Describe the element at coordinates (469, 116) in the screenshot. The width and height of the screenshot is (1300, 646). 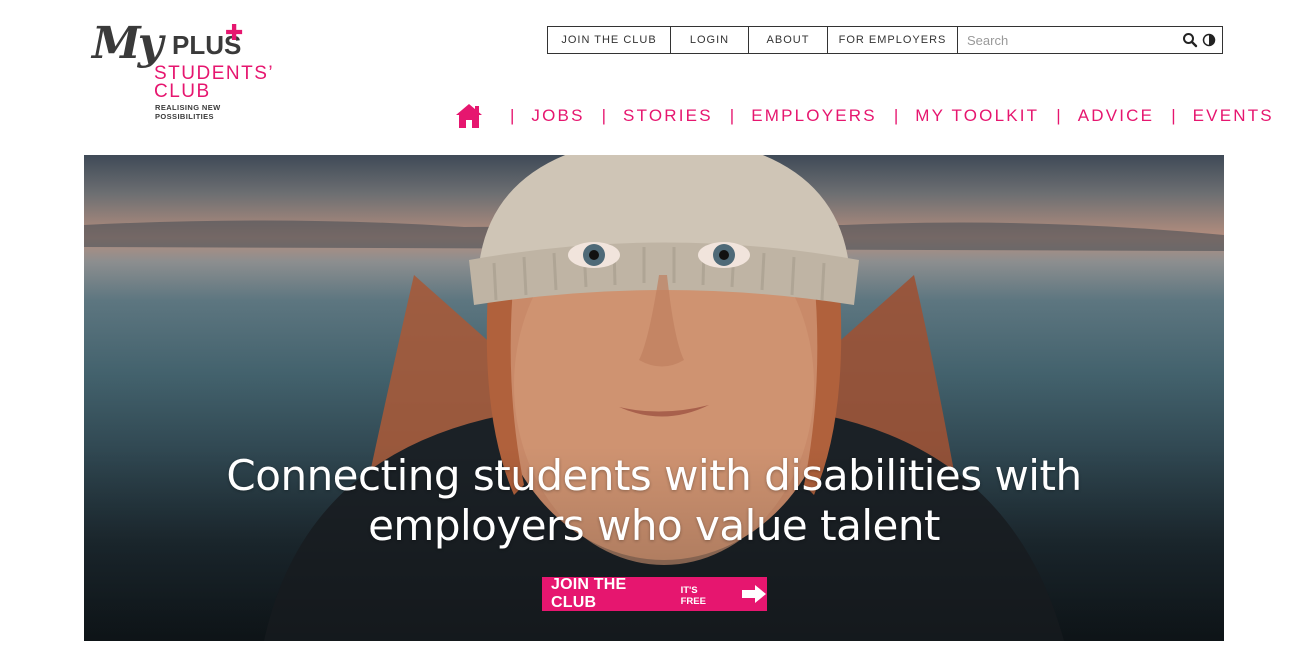
I see `home-icon` at that location.